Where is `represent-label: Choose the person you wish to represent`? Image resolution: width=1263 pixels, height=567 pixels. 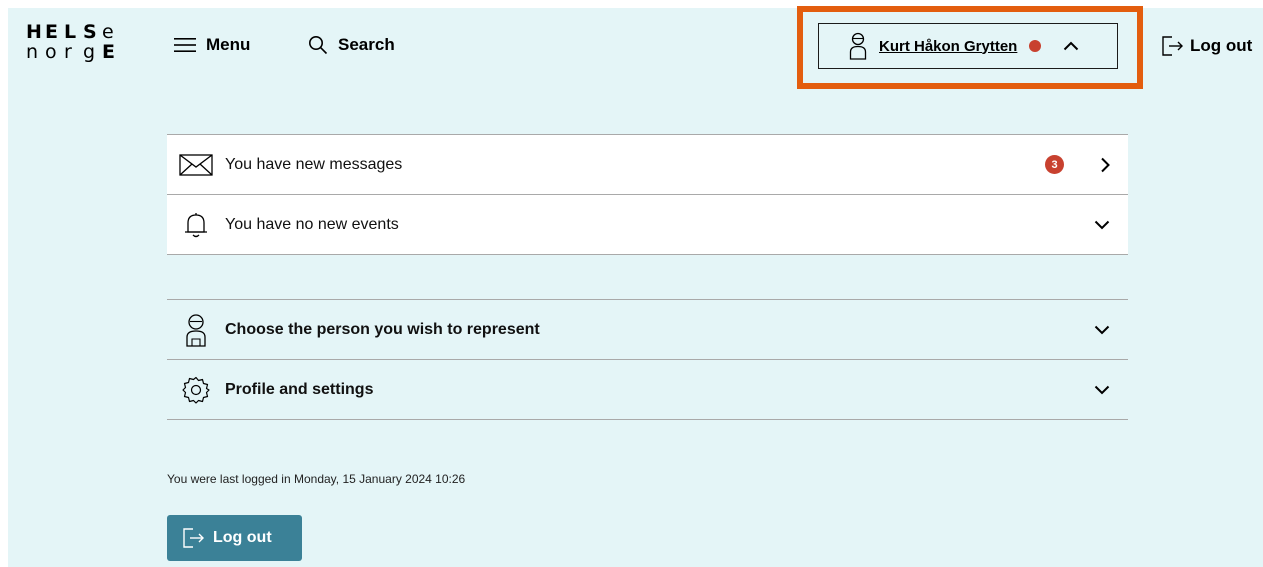
represent-label: Choose the person you wish to represent is located at coordinates (382, 329).